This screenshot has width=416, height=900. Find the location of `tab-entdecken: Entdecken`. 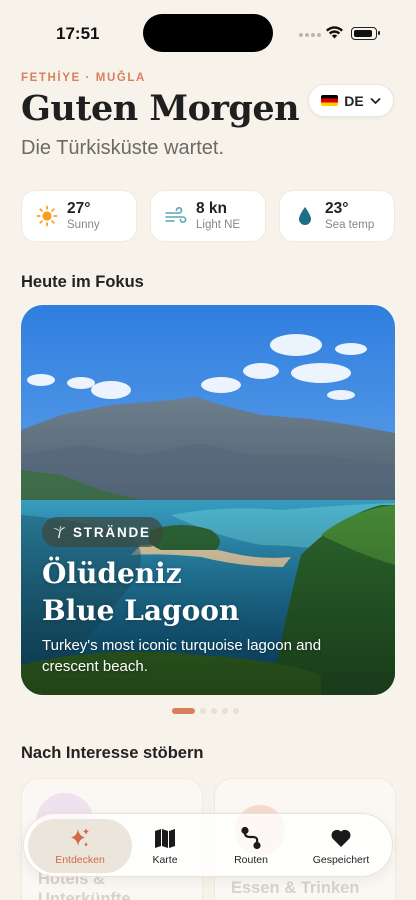

tab-entdecken: Entdecken is located at coordinates (80, 846).